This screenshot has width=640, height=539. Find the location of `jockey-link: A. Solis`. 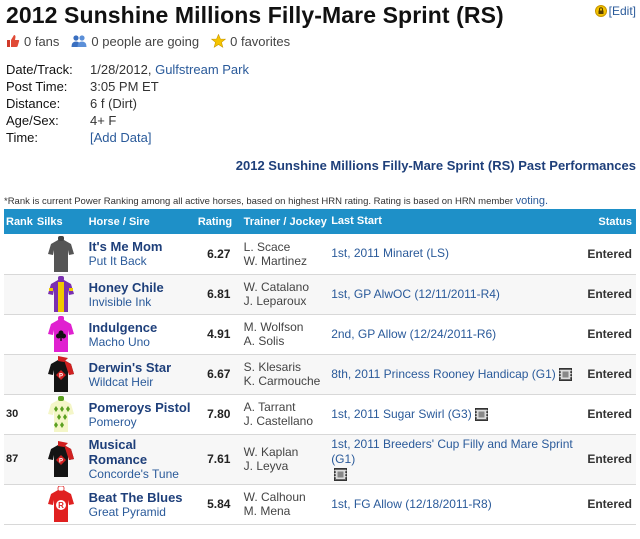

jockey-link: A. Solis is located at coordinates (286, 341).